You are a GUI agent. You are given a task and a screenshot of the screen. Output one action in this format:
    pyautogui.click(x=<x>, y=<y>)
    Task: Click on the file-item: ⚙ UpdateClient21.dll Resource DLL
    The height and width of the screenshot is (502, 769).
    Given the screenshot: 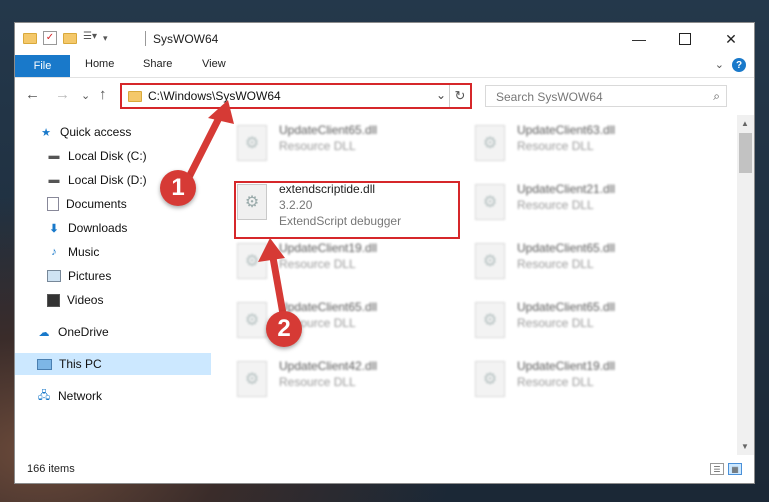 What is the action you would take?
    pyautogui.click(x=579, y=201)
    